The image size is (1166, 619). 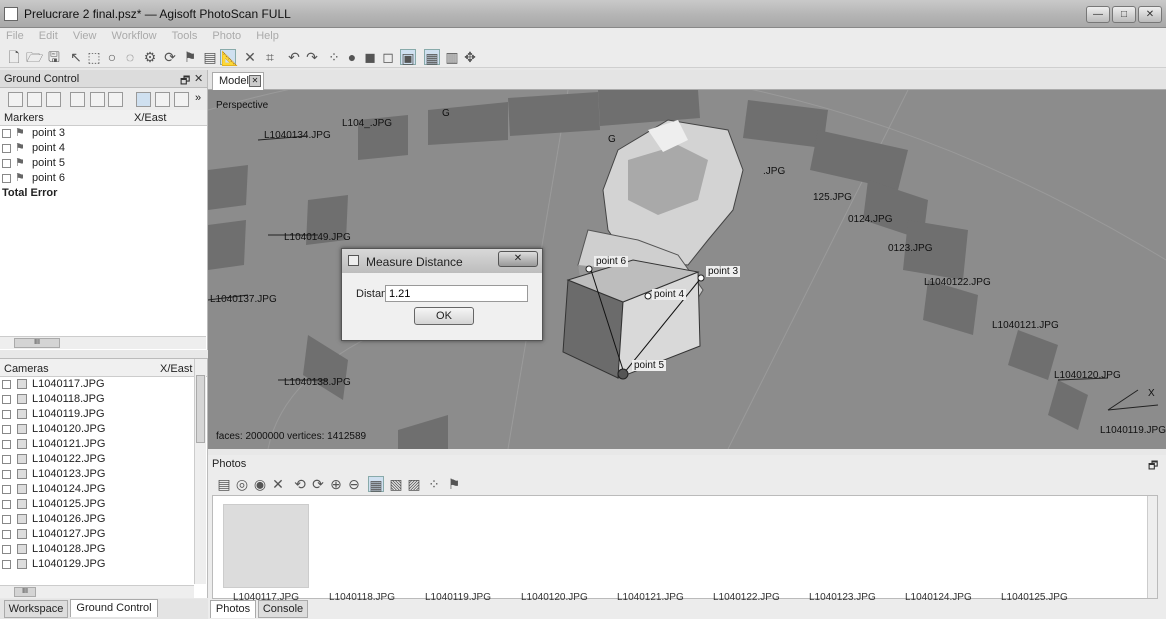 What do you see at coordinates (198, 78) in the screenshot?
I see `close-panel-button: ✕` at bounding box center [198, 78].